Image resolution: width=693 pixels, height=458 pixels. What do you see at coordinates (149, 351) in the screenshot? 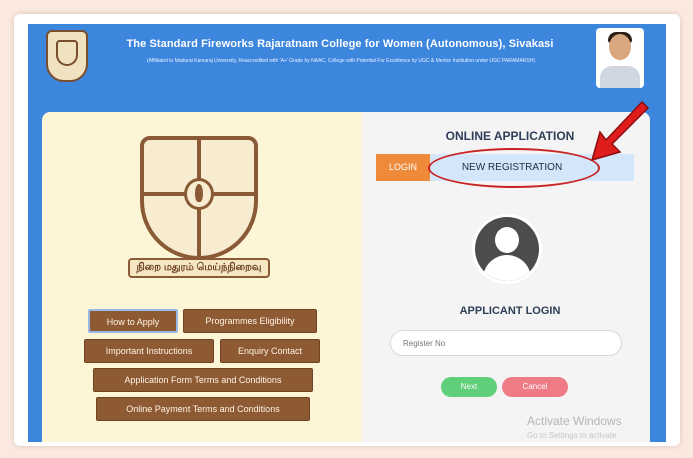
I see `important-instructions-button: Important Instructions` at bounding box center [149, 351].